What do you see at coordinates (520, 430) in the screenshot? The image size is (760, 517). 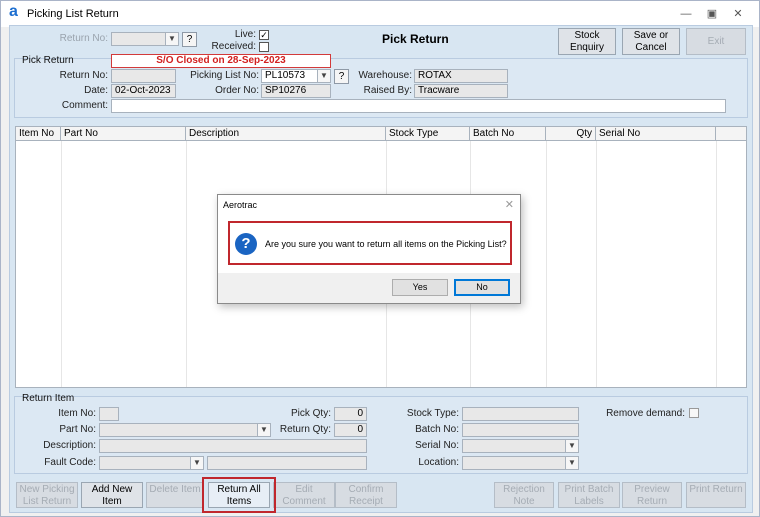 I see `batch-no-field` at bounding box center [520, 430].